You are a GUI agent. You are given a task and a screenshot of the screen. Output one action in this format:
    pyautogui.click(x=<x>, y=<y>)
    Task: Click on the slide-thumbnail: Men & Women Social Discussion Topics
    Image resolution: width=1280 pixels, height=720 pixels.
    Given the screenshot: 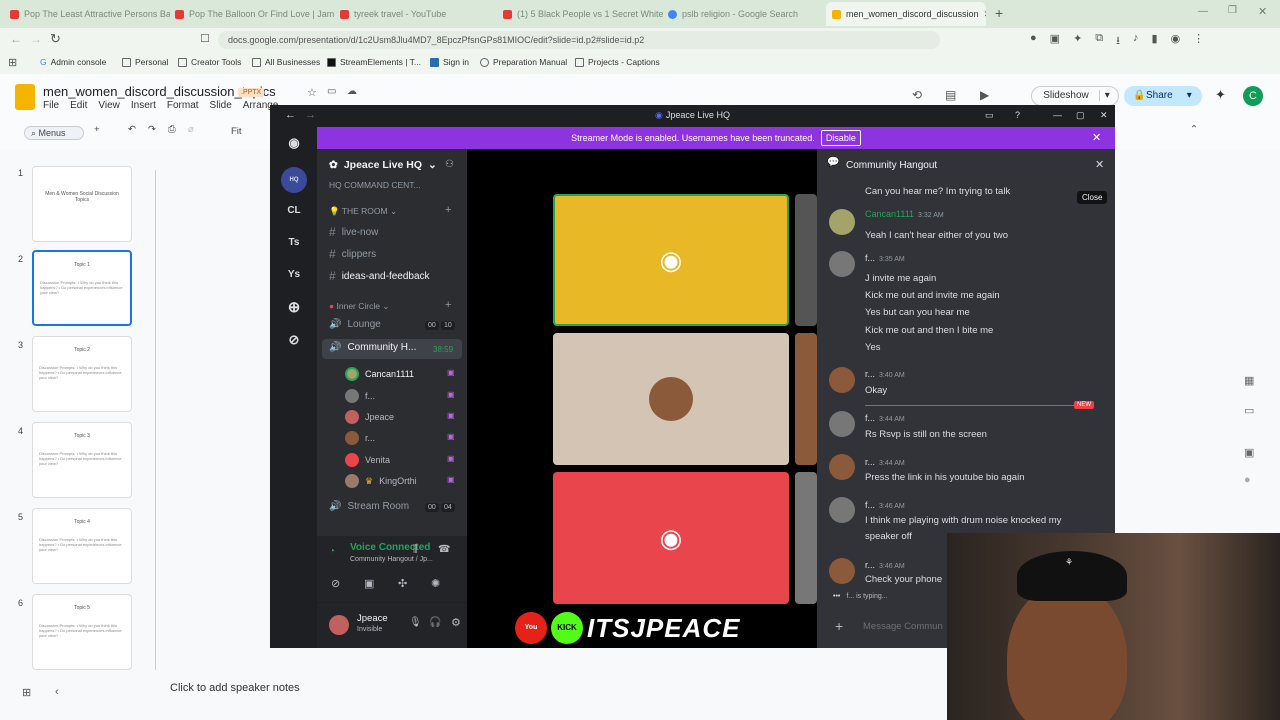 What is the action you would take?
    pyautogui.click(x=82, y=204)
    